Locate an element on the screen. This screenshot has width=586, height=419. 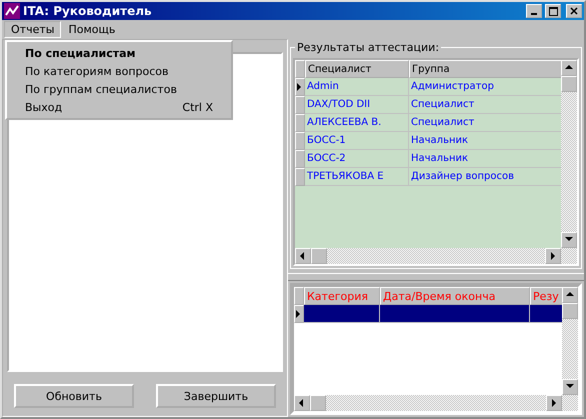
table-cell: Admin is located at coordinates (357, 87).